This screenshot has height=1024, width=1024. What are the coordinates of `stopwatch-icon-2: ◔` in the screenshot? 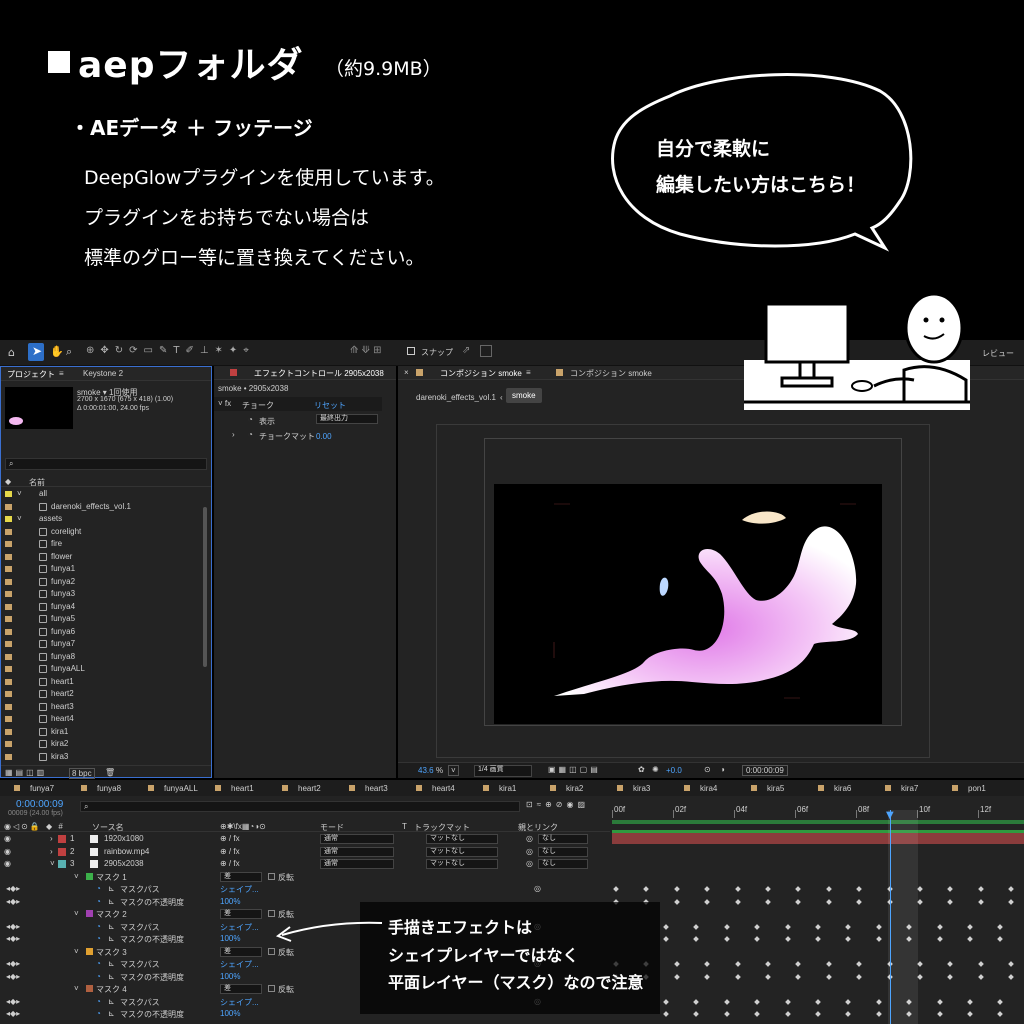 It's located at (250, 434).